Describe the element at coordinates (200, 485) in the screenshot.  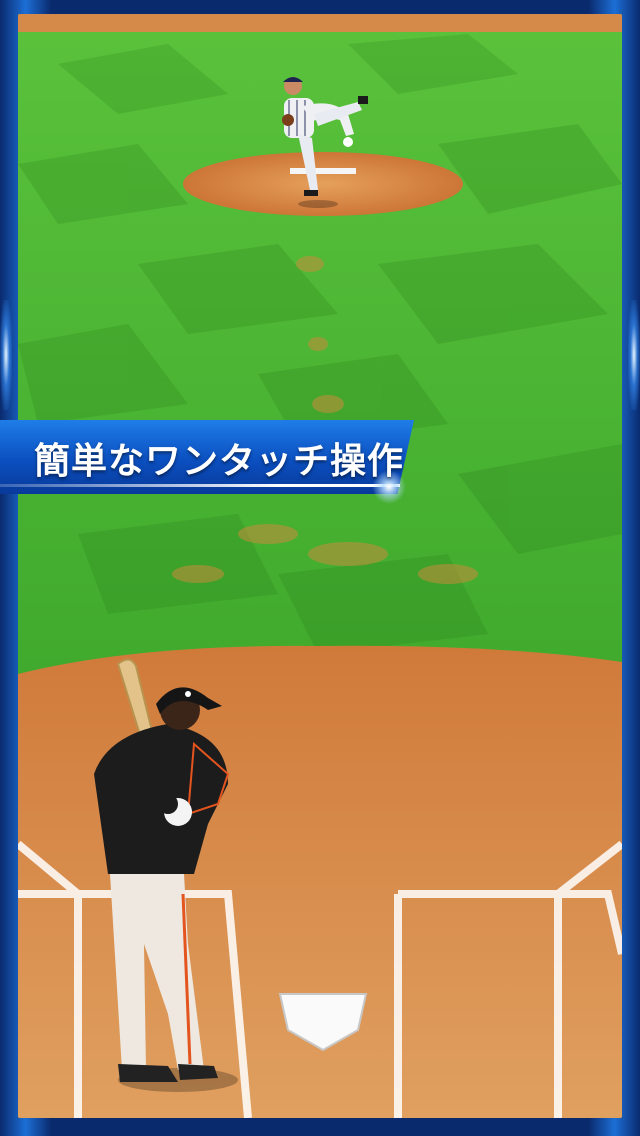
I see `caption-underline` at that location.